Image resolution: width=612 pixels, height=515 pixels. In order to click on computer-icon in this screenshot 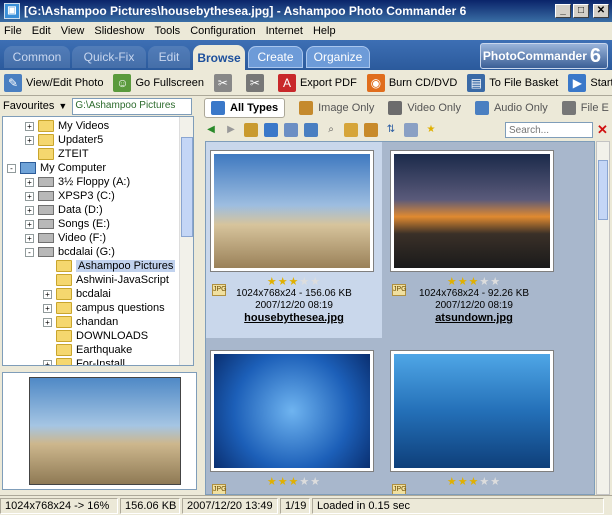, I will do `click(28, 168)`.